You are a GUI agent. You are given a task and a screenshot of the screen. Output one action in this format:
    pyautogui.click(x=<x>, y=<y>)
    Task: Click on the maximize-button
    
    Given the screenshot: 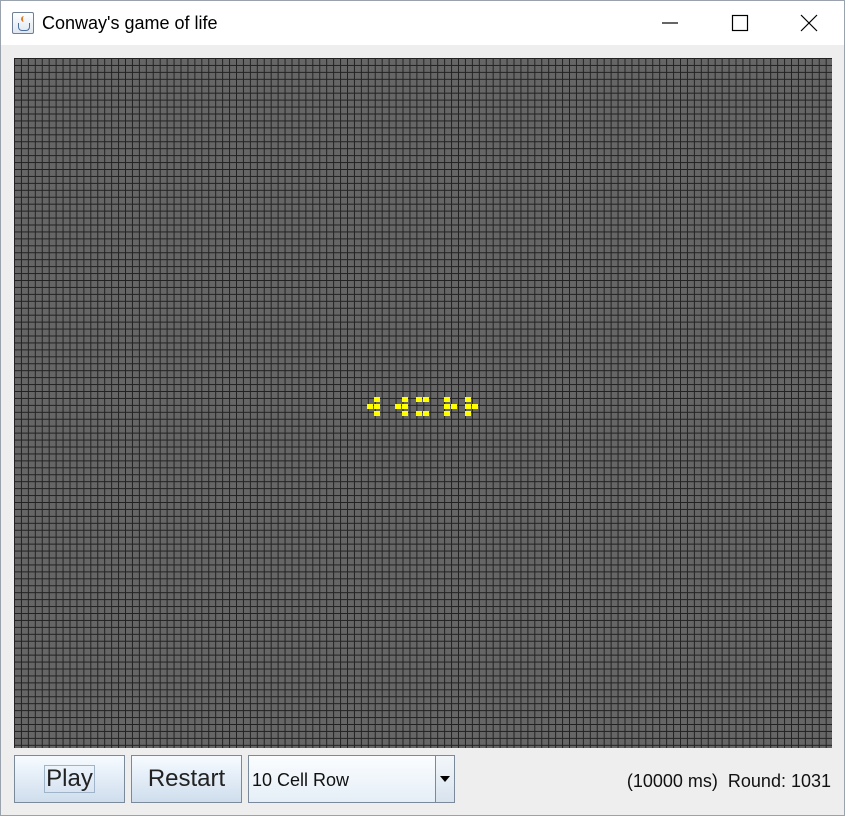 What is the action you would take?
    pyautogui.click(x=740, y=23)
    